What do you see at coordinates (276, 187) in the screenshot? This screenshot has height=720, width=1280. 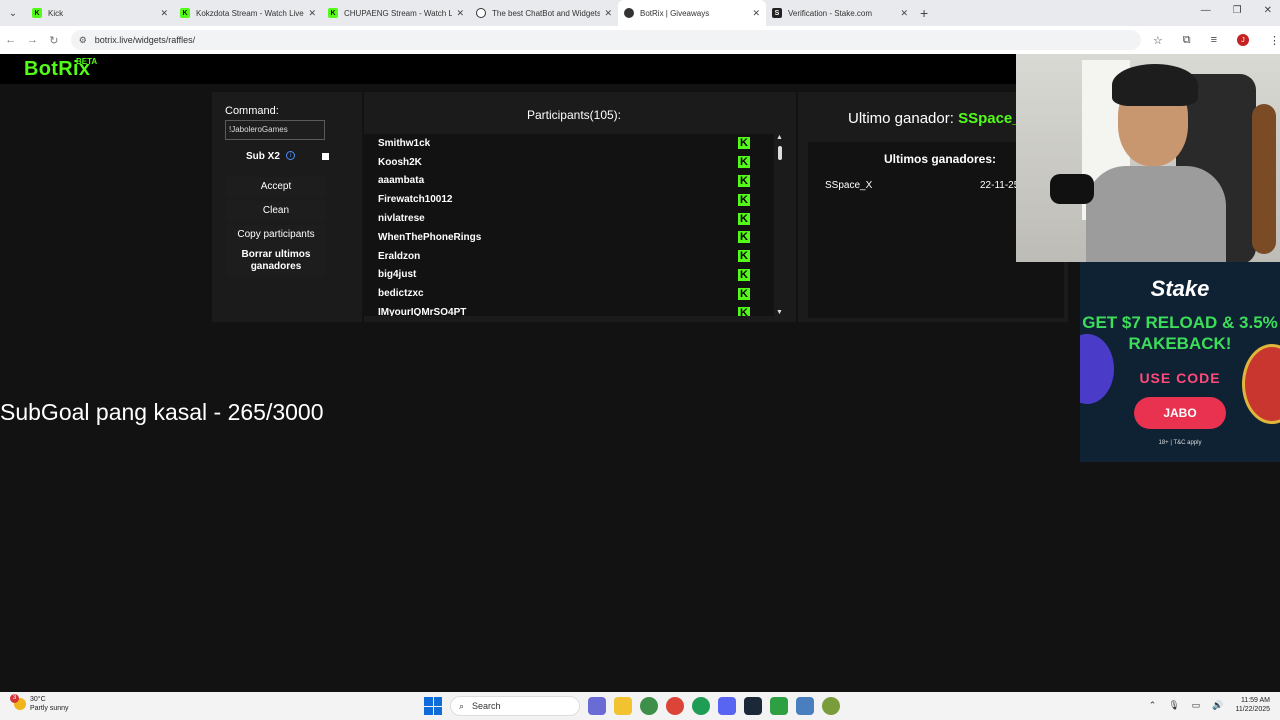 I see `accept-button: Accept` at bounding box center [276, 187].